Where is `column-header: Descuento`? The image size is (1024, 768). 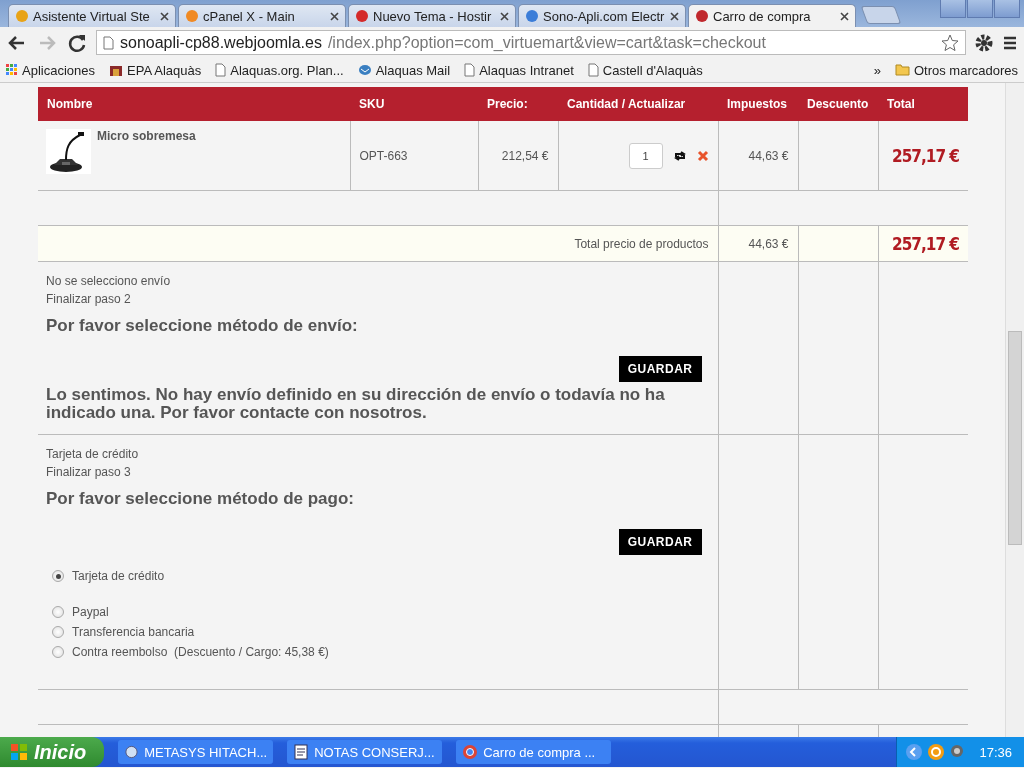 column-header: Descuento is located at coordinates (838, 104).